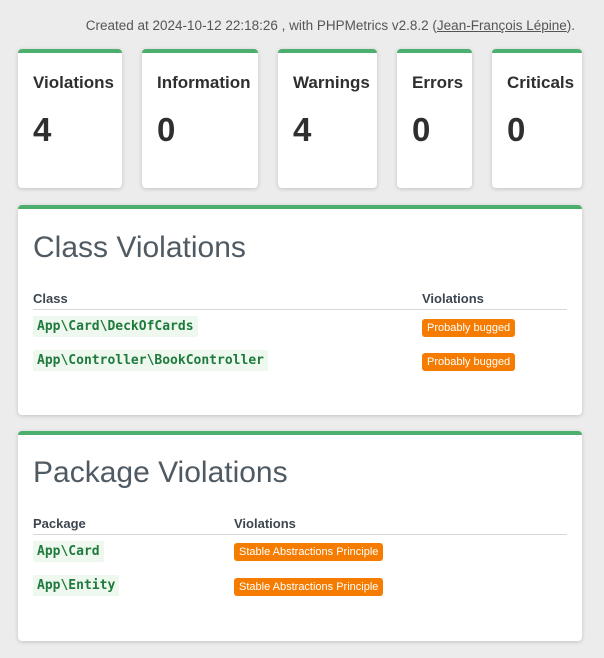 This screenshot has width=604, height=658. What do you see at coordinates (204, 82) in the screenshot?
I see `summary-label: Information` at bounding box center [204, 82].